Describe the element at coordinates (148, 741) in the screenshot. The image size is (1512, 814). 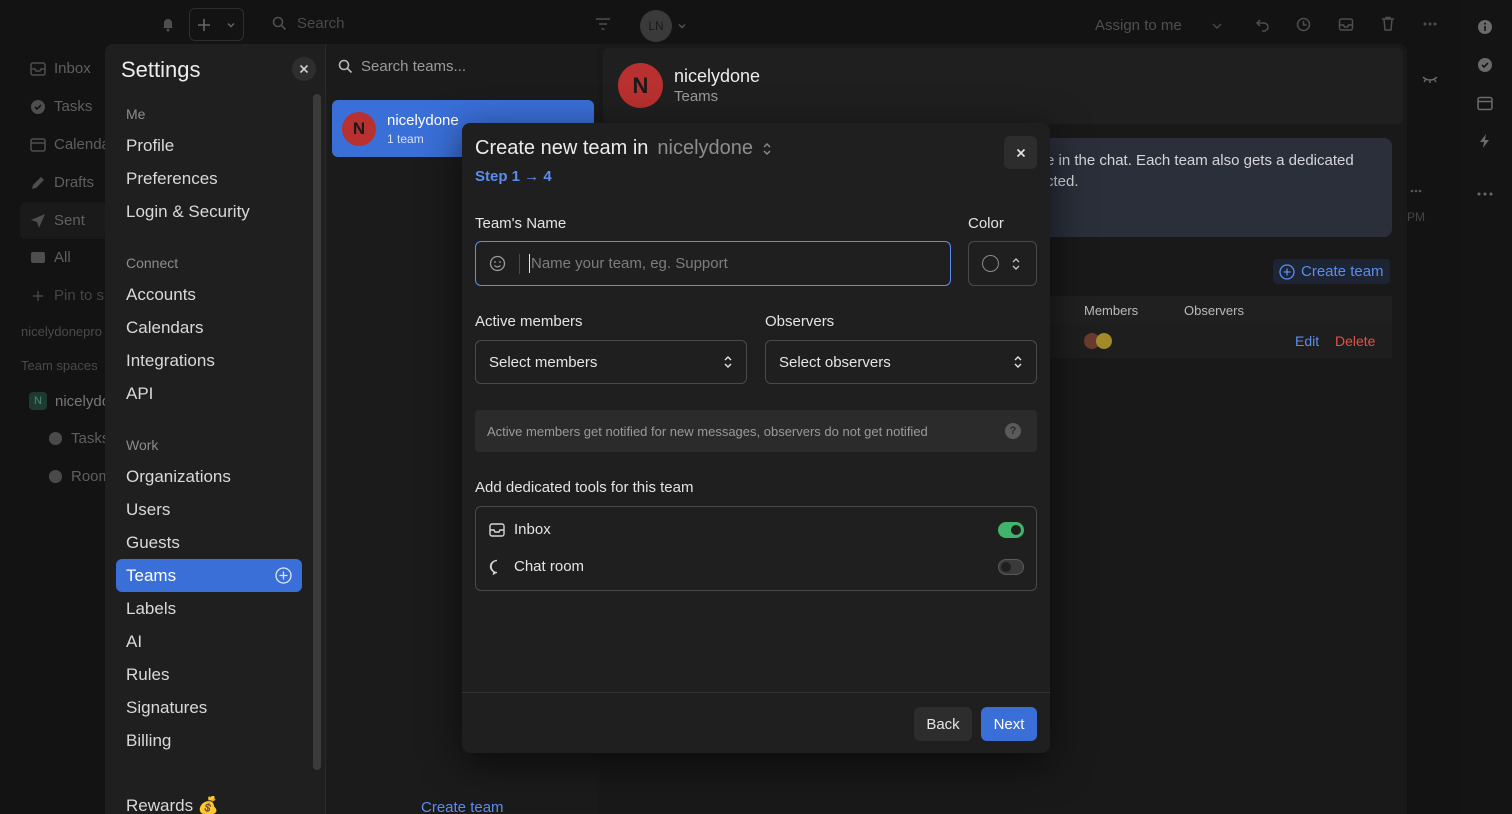
I see `settings-nav-billing: Billing` at that location.